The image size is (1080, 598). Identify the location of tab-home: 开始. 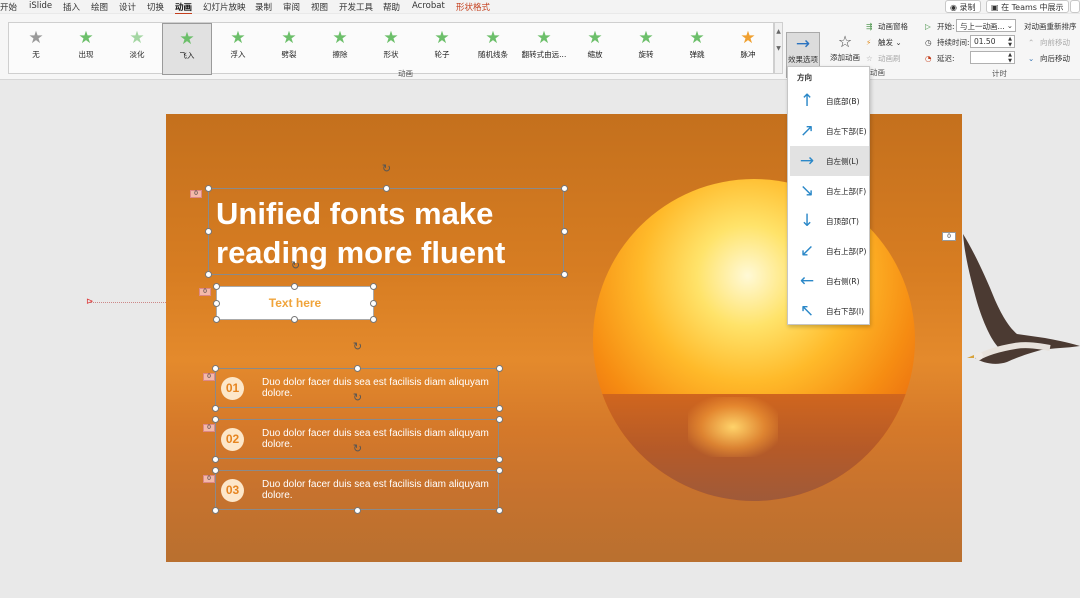
(8, 7).